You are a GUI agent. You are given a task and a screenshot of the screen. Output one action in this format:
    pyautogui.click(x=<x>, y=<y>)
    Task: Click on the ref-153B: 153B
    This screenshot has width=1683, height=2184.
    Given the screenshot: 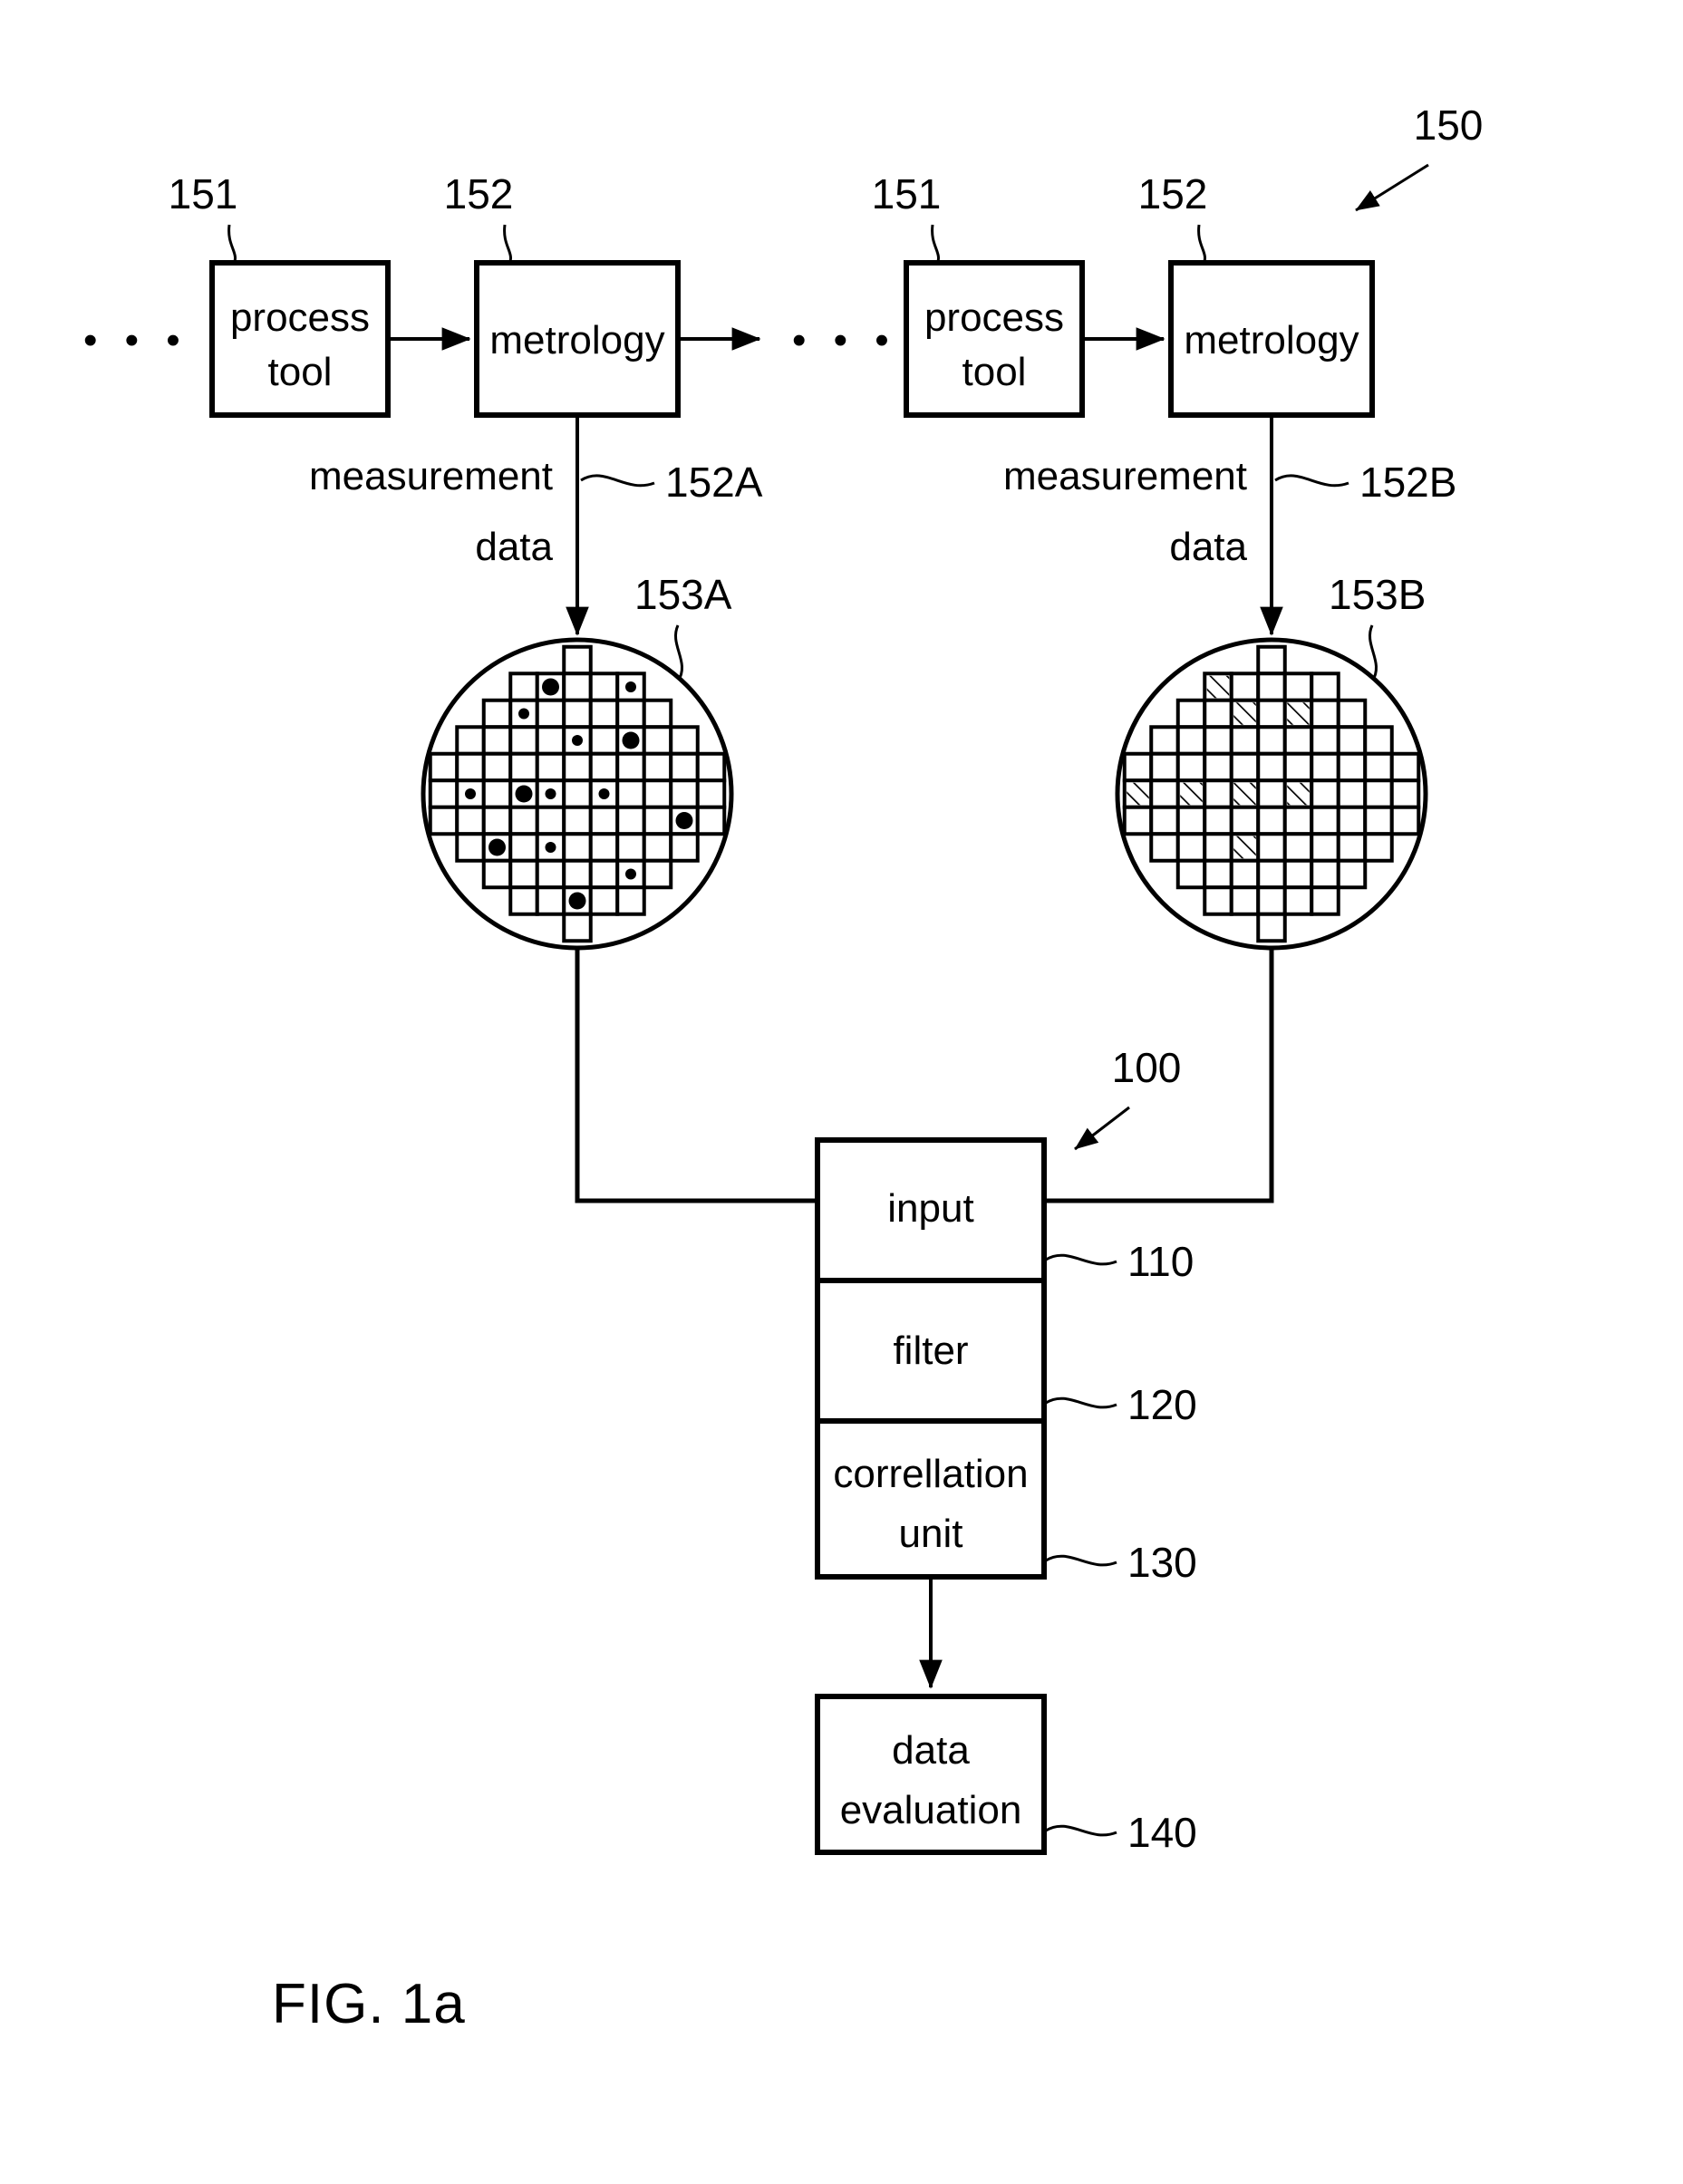 What is the action you would take?
    pyautogui.click(x=1377, y=595)
    